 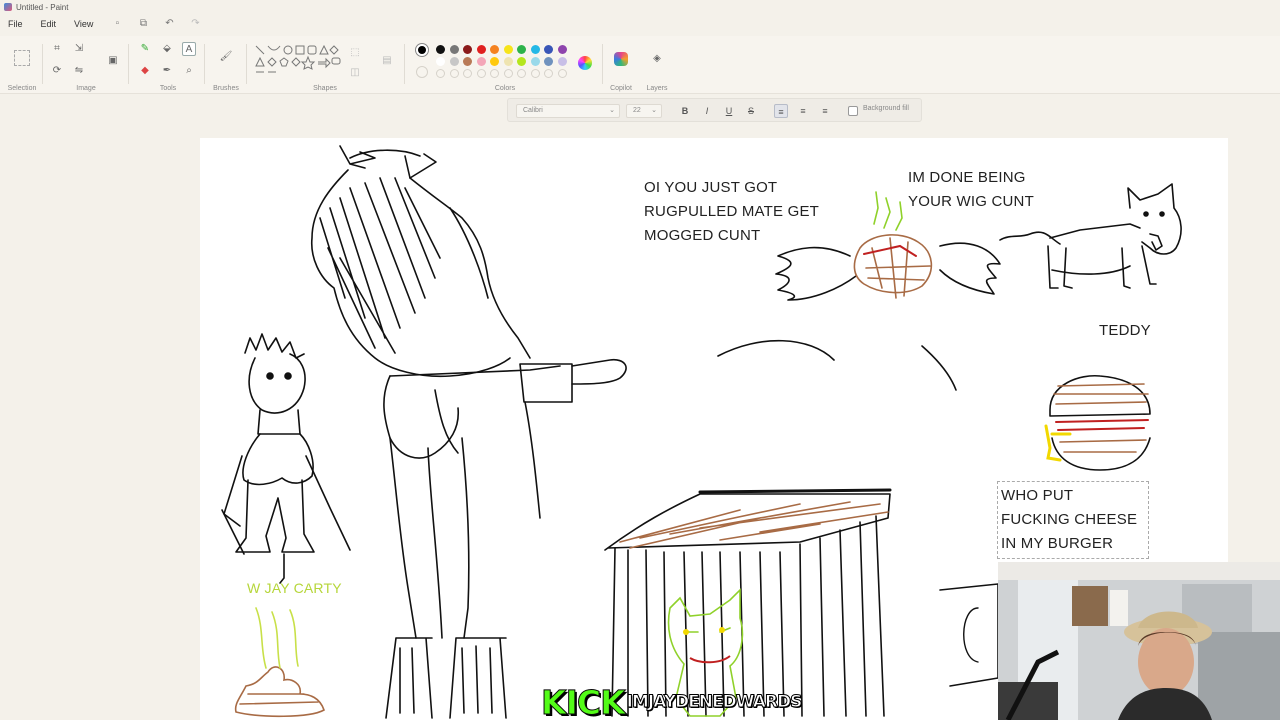 What do you see at coordinates (781, 111) in the screenshot?
I see `align-left-button: ≡` at bounding box center [781, 111].